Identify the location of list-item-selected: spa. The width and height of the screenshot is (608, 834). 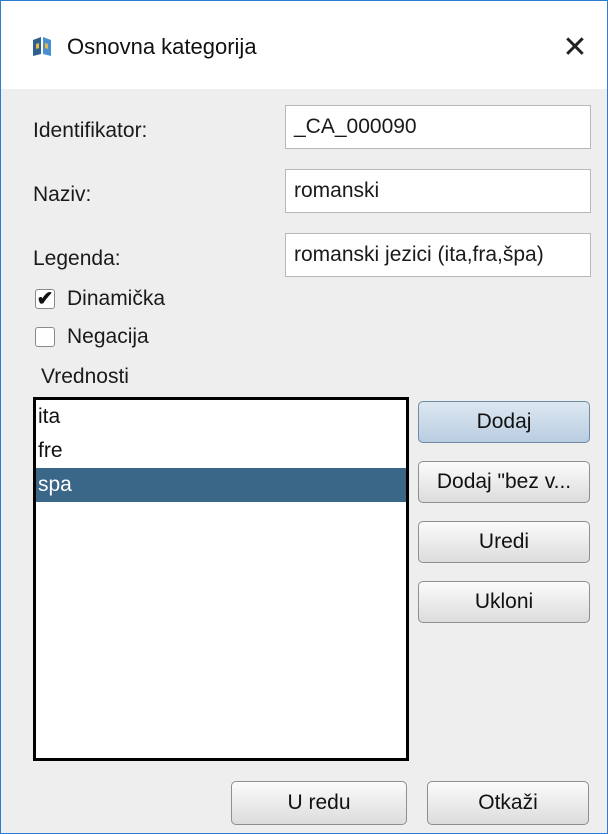
(221, 485).